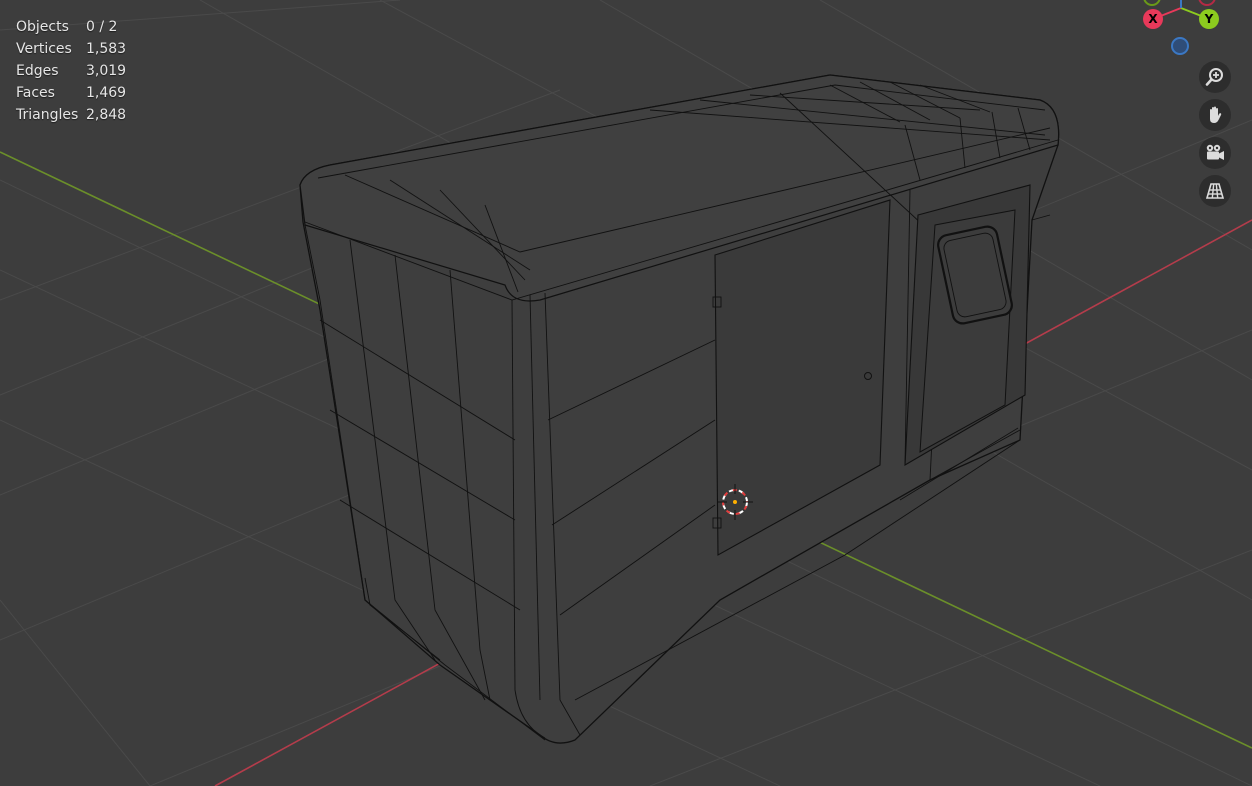 The image size is (1252, 786). Describe the element at coordinates (102, 27) in the screenshot. I see `stat-value: 0 / 2` at that location.